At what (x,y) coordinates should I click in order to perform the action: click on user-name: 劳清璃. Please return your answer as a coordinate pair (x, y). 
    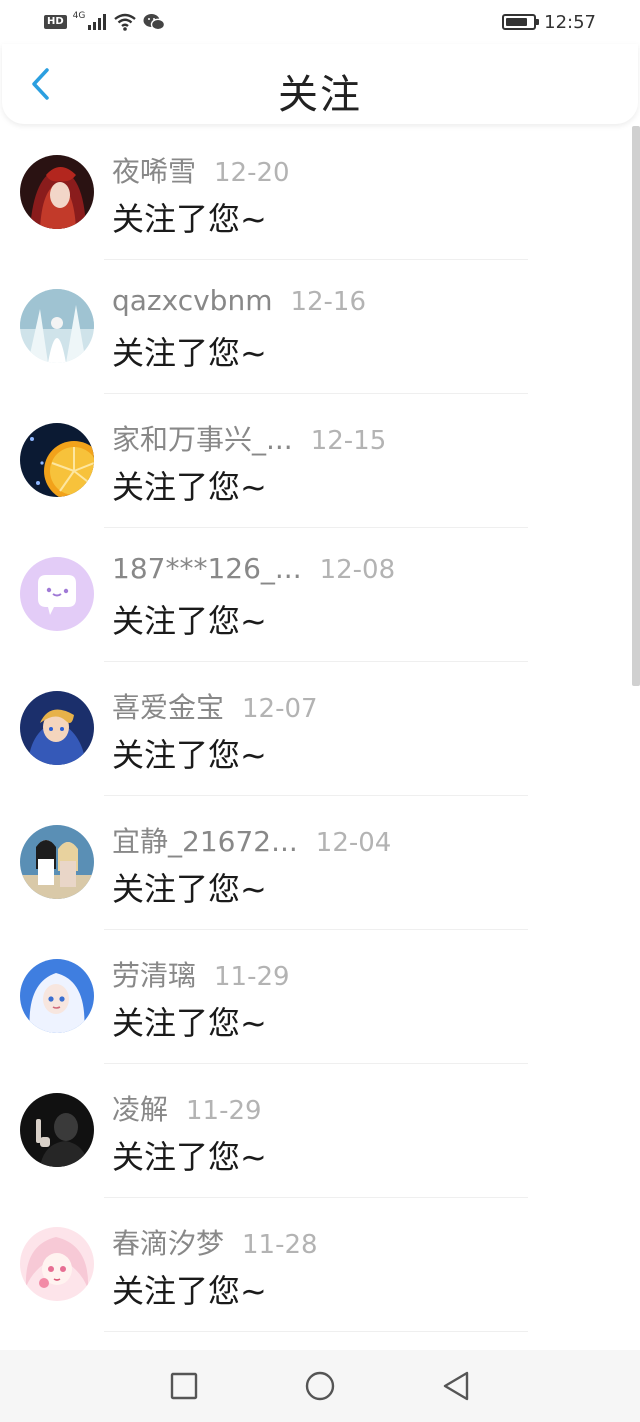
    Looking at the image, I should click on (154, 974).